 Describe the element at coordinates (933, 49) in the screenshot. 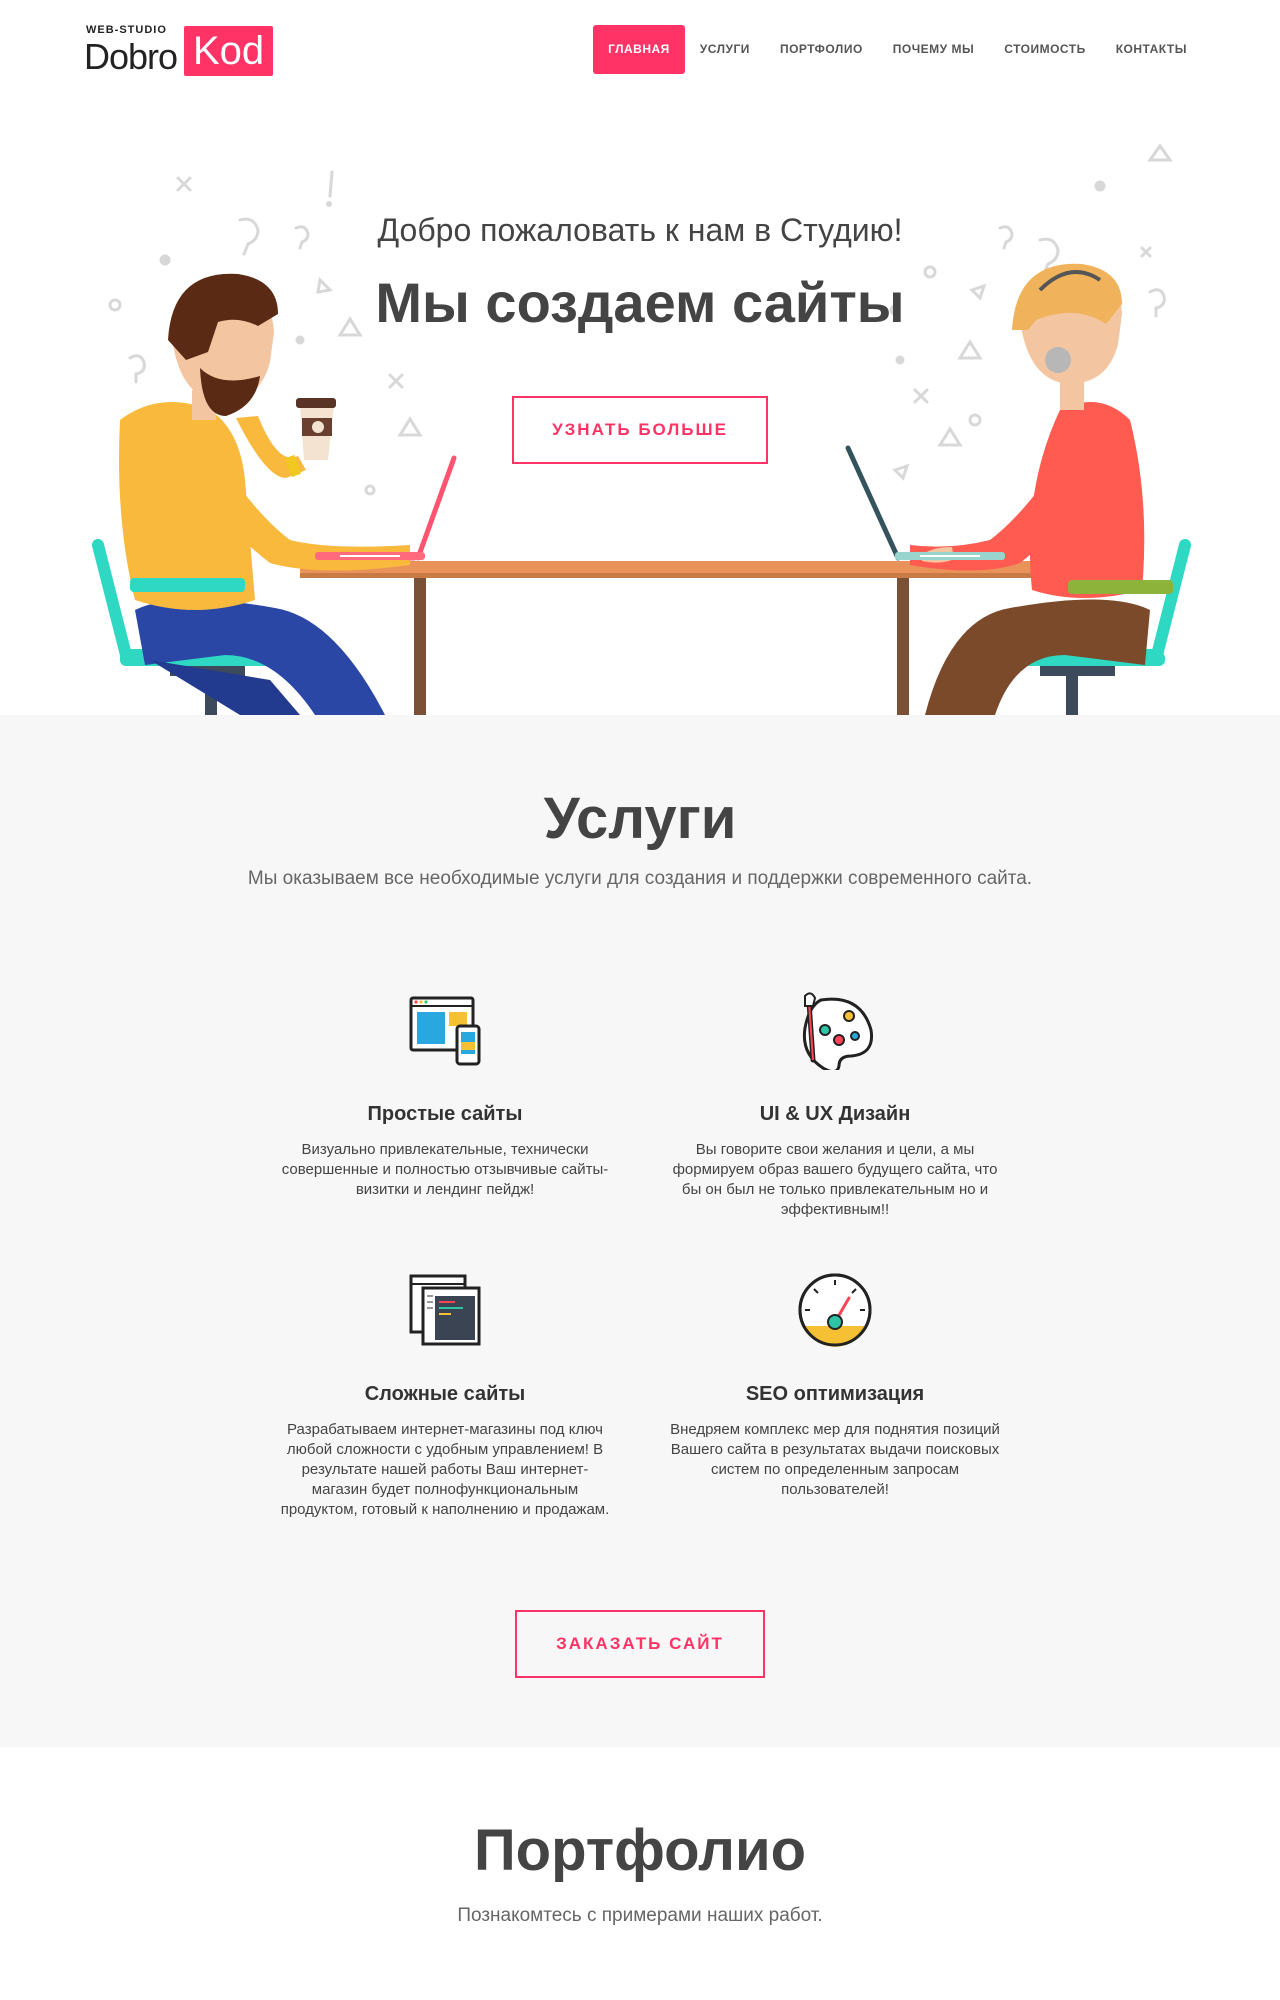

I see `nav-item-why-us: ПОЧЕМУ МЫ` at that location.